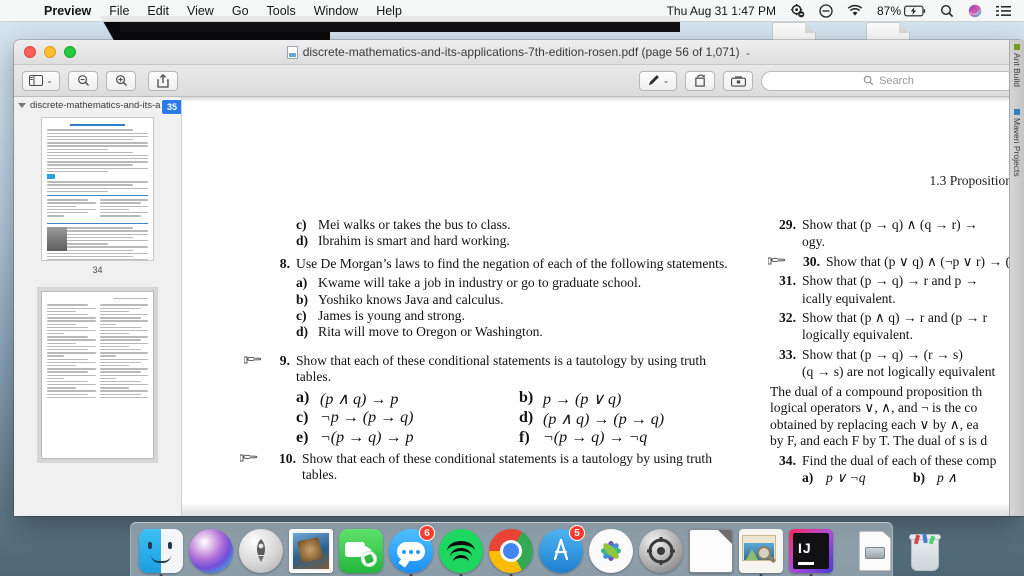 This screenshot has width=1024, height=576. What do you see at coordinates (947, 11) in the screenshot?
I see `spotlight-search-icon` at bounding box center [947, 11].